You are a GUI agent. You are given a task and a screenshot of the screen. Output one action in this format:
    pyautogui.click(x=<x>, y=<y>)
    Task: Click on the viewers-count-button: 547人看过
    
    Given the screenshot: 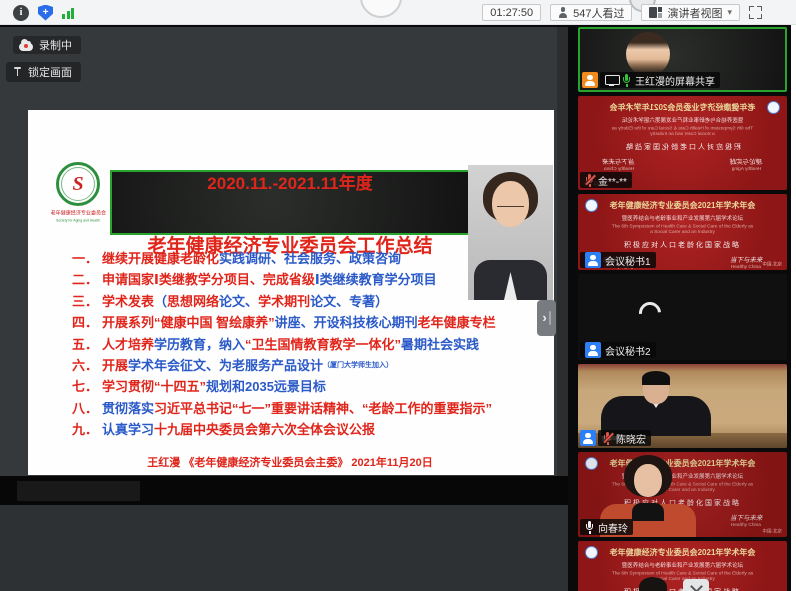 What is the action you would take?
    pyautogui.click(x=591, y=12)
    